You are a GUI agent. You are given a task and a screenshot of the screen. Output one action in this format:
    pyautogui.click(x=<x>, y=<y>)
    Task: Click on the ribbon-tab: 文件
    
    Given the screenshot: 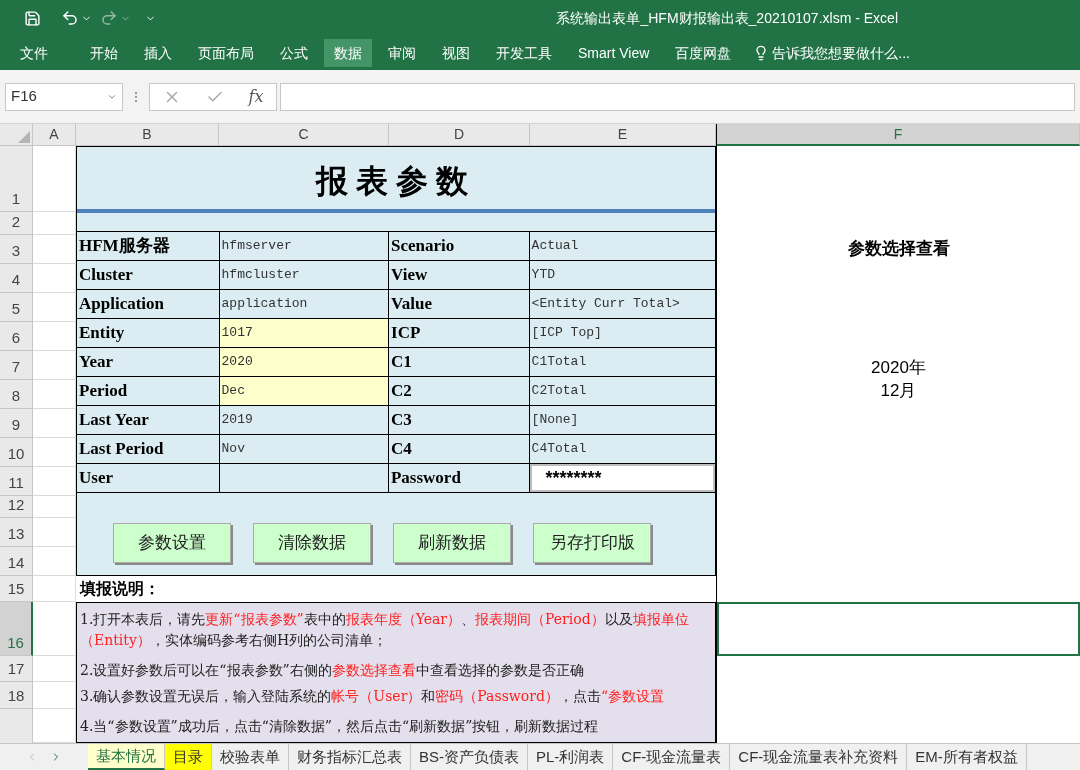 What is the action you would take?
    pyautogui.click(x=34, y=53)
    